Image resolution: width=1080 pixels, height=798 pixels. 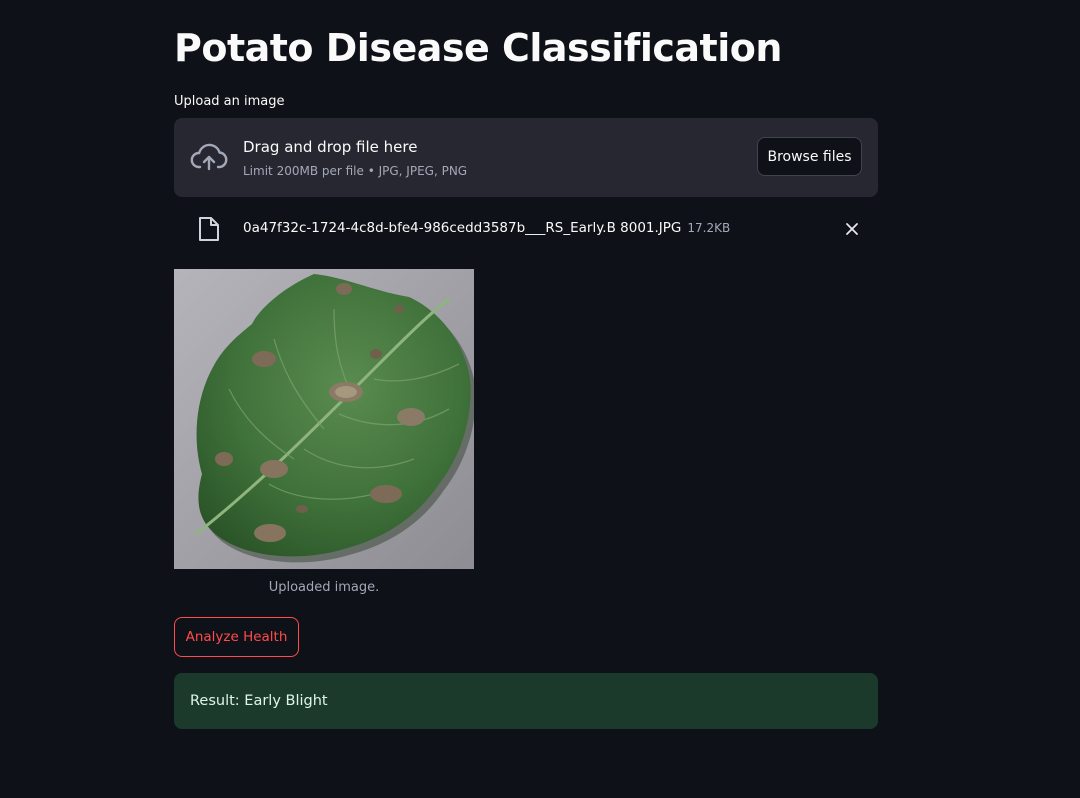 I want to click on page-title: Potato Disease Classification, so click(x=478, y=48).